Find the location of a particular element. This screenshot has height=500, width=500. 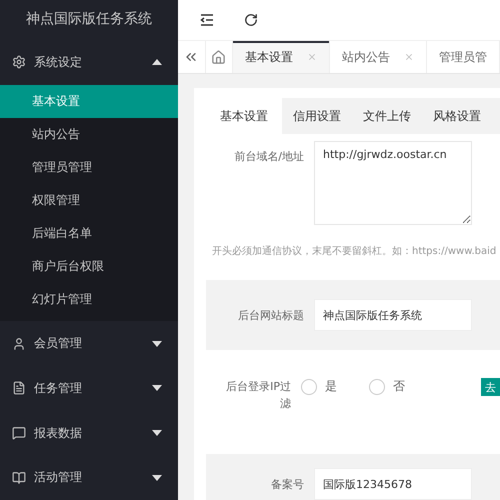

settings-tab: 风格设置 is located at coordinates (457, 116).